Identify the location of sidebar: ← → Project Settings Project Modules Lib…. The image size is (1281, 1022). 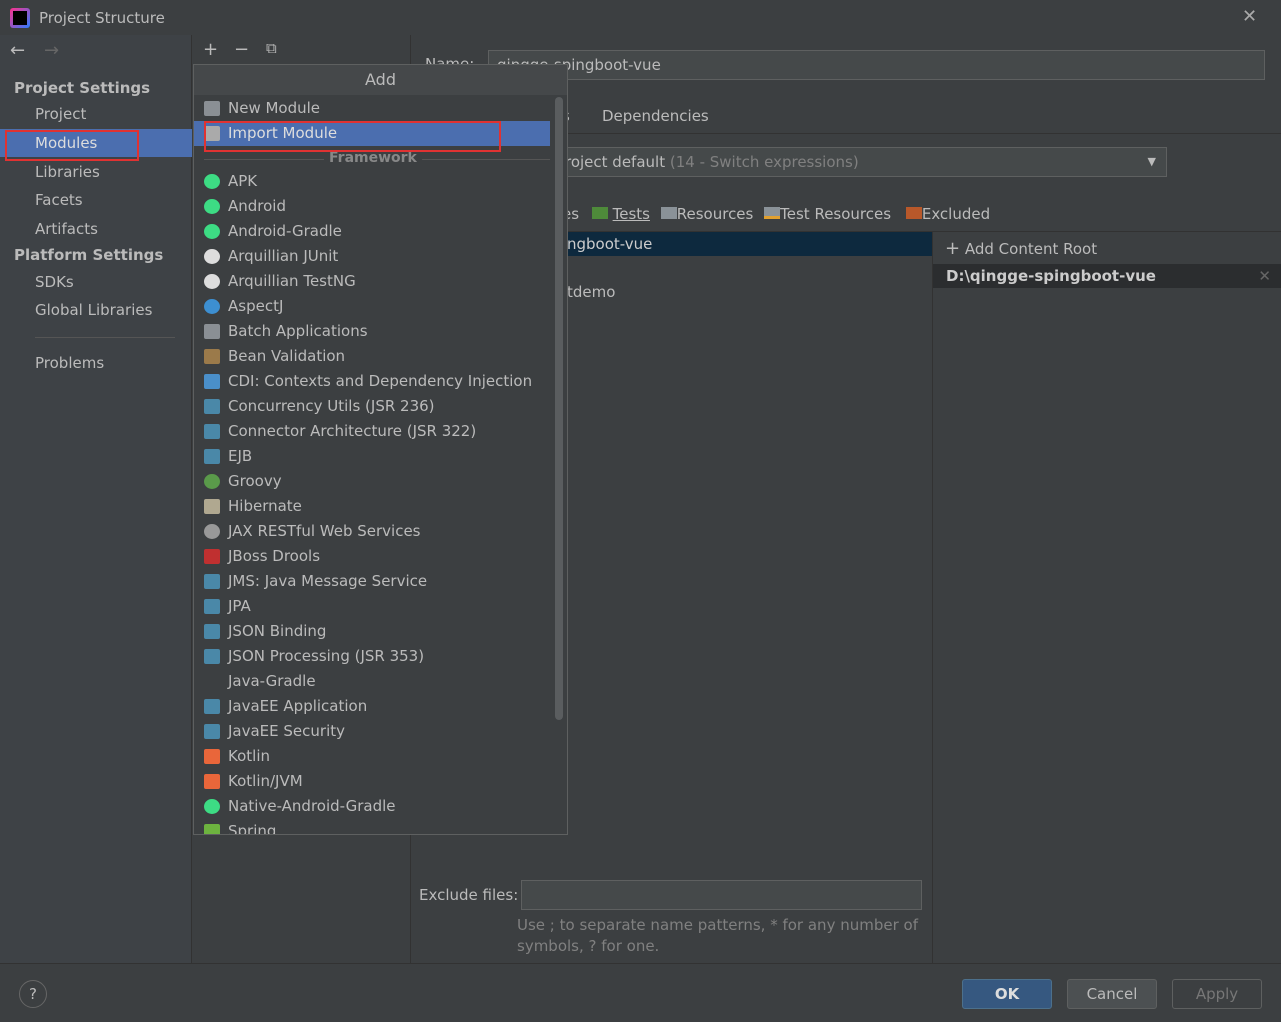
(96, 499).